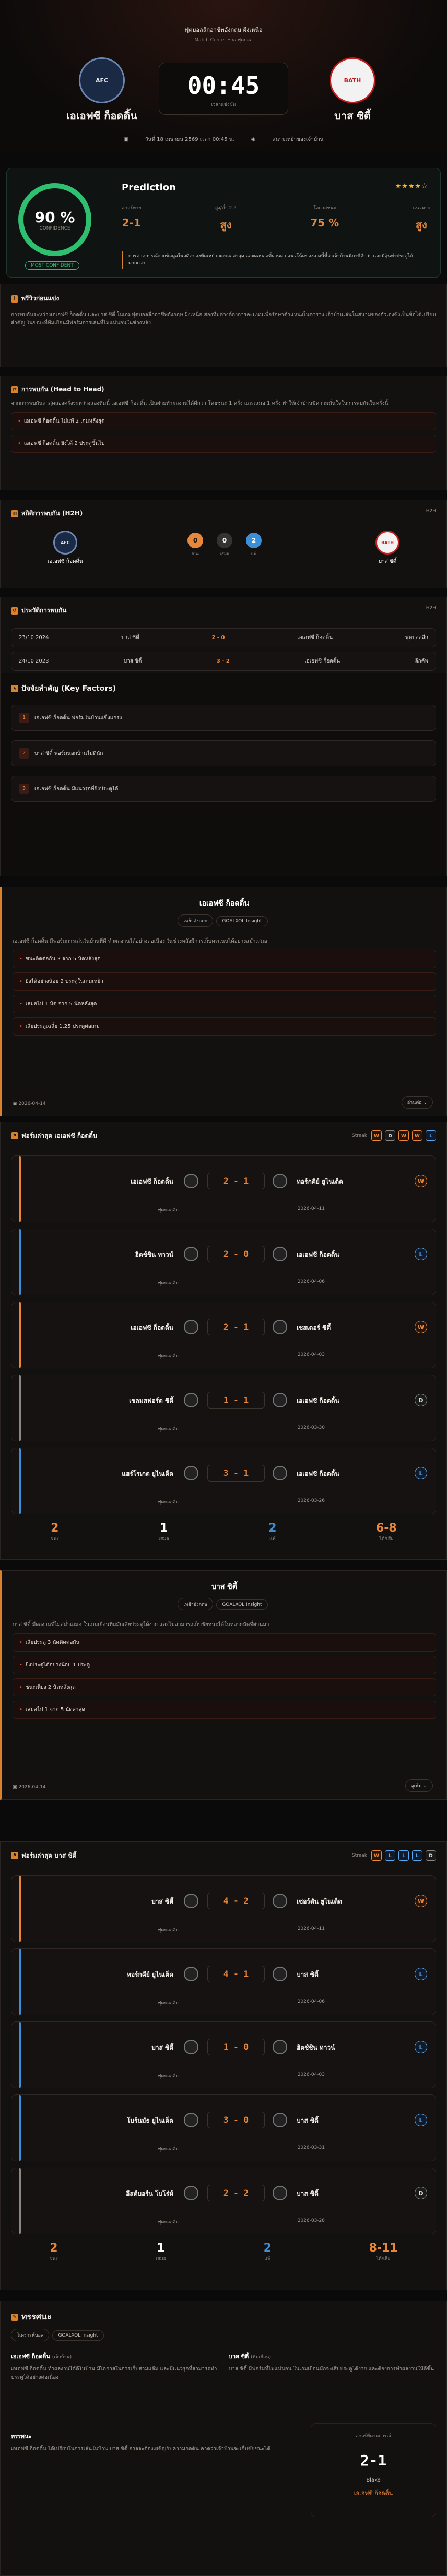 This screenshot has width=447, height=2576. Describe the element at coordinates (417, 1102) in the screenshot. I see `read-more-button: อ่านต่อ ⌄` at that location.